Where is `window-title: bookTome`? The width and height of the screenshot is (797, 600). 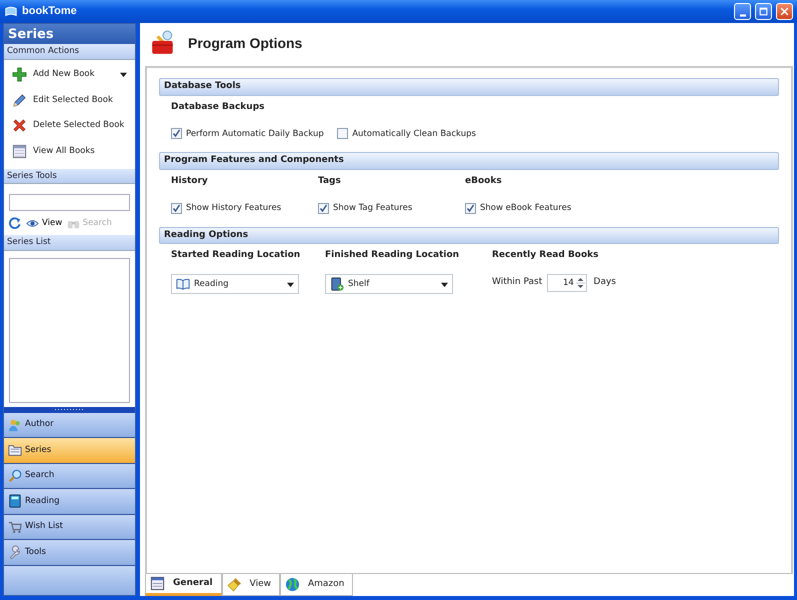 window-title: bookTome is located at coordinates (49, 12).